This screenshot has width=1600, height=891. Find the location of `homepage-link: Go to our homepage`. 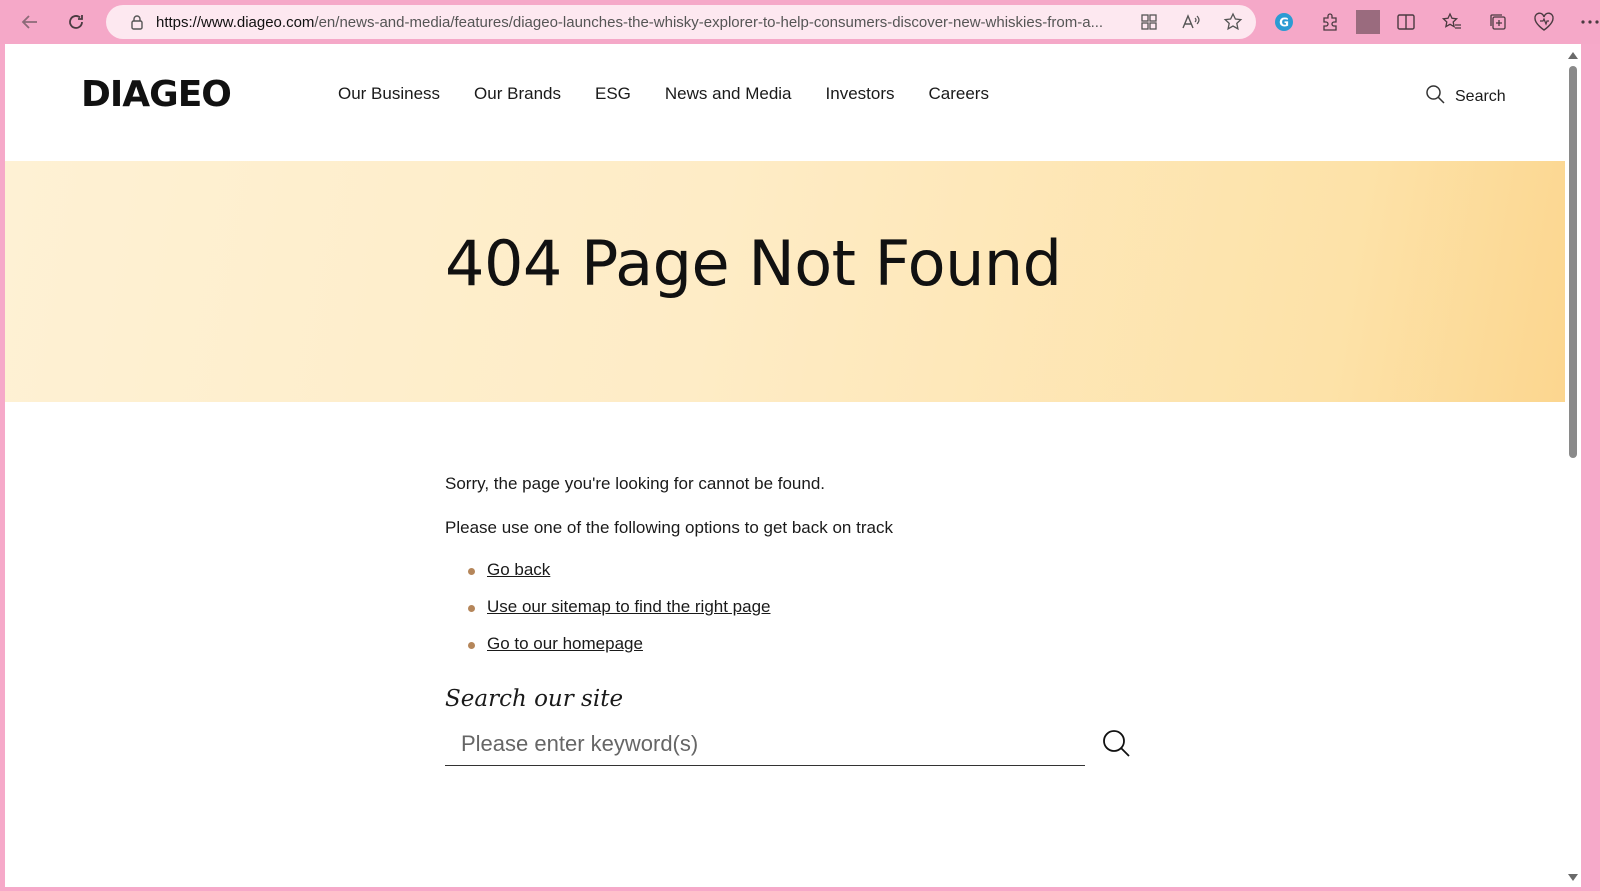

homepage-link: Go to our homepage is located at coordinates (565, 643).